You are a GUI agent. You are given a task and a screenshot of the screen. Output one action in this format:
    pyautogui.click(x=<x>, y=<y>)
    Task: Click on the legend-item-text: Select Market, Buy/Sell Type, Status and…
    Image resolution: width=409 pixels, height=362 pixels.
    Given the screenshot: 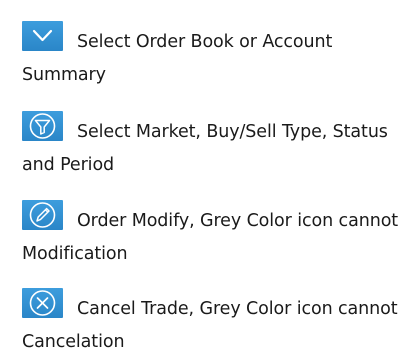 What is the action you would take?
    pyautogui.click(x=205, y=148)
    